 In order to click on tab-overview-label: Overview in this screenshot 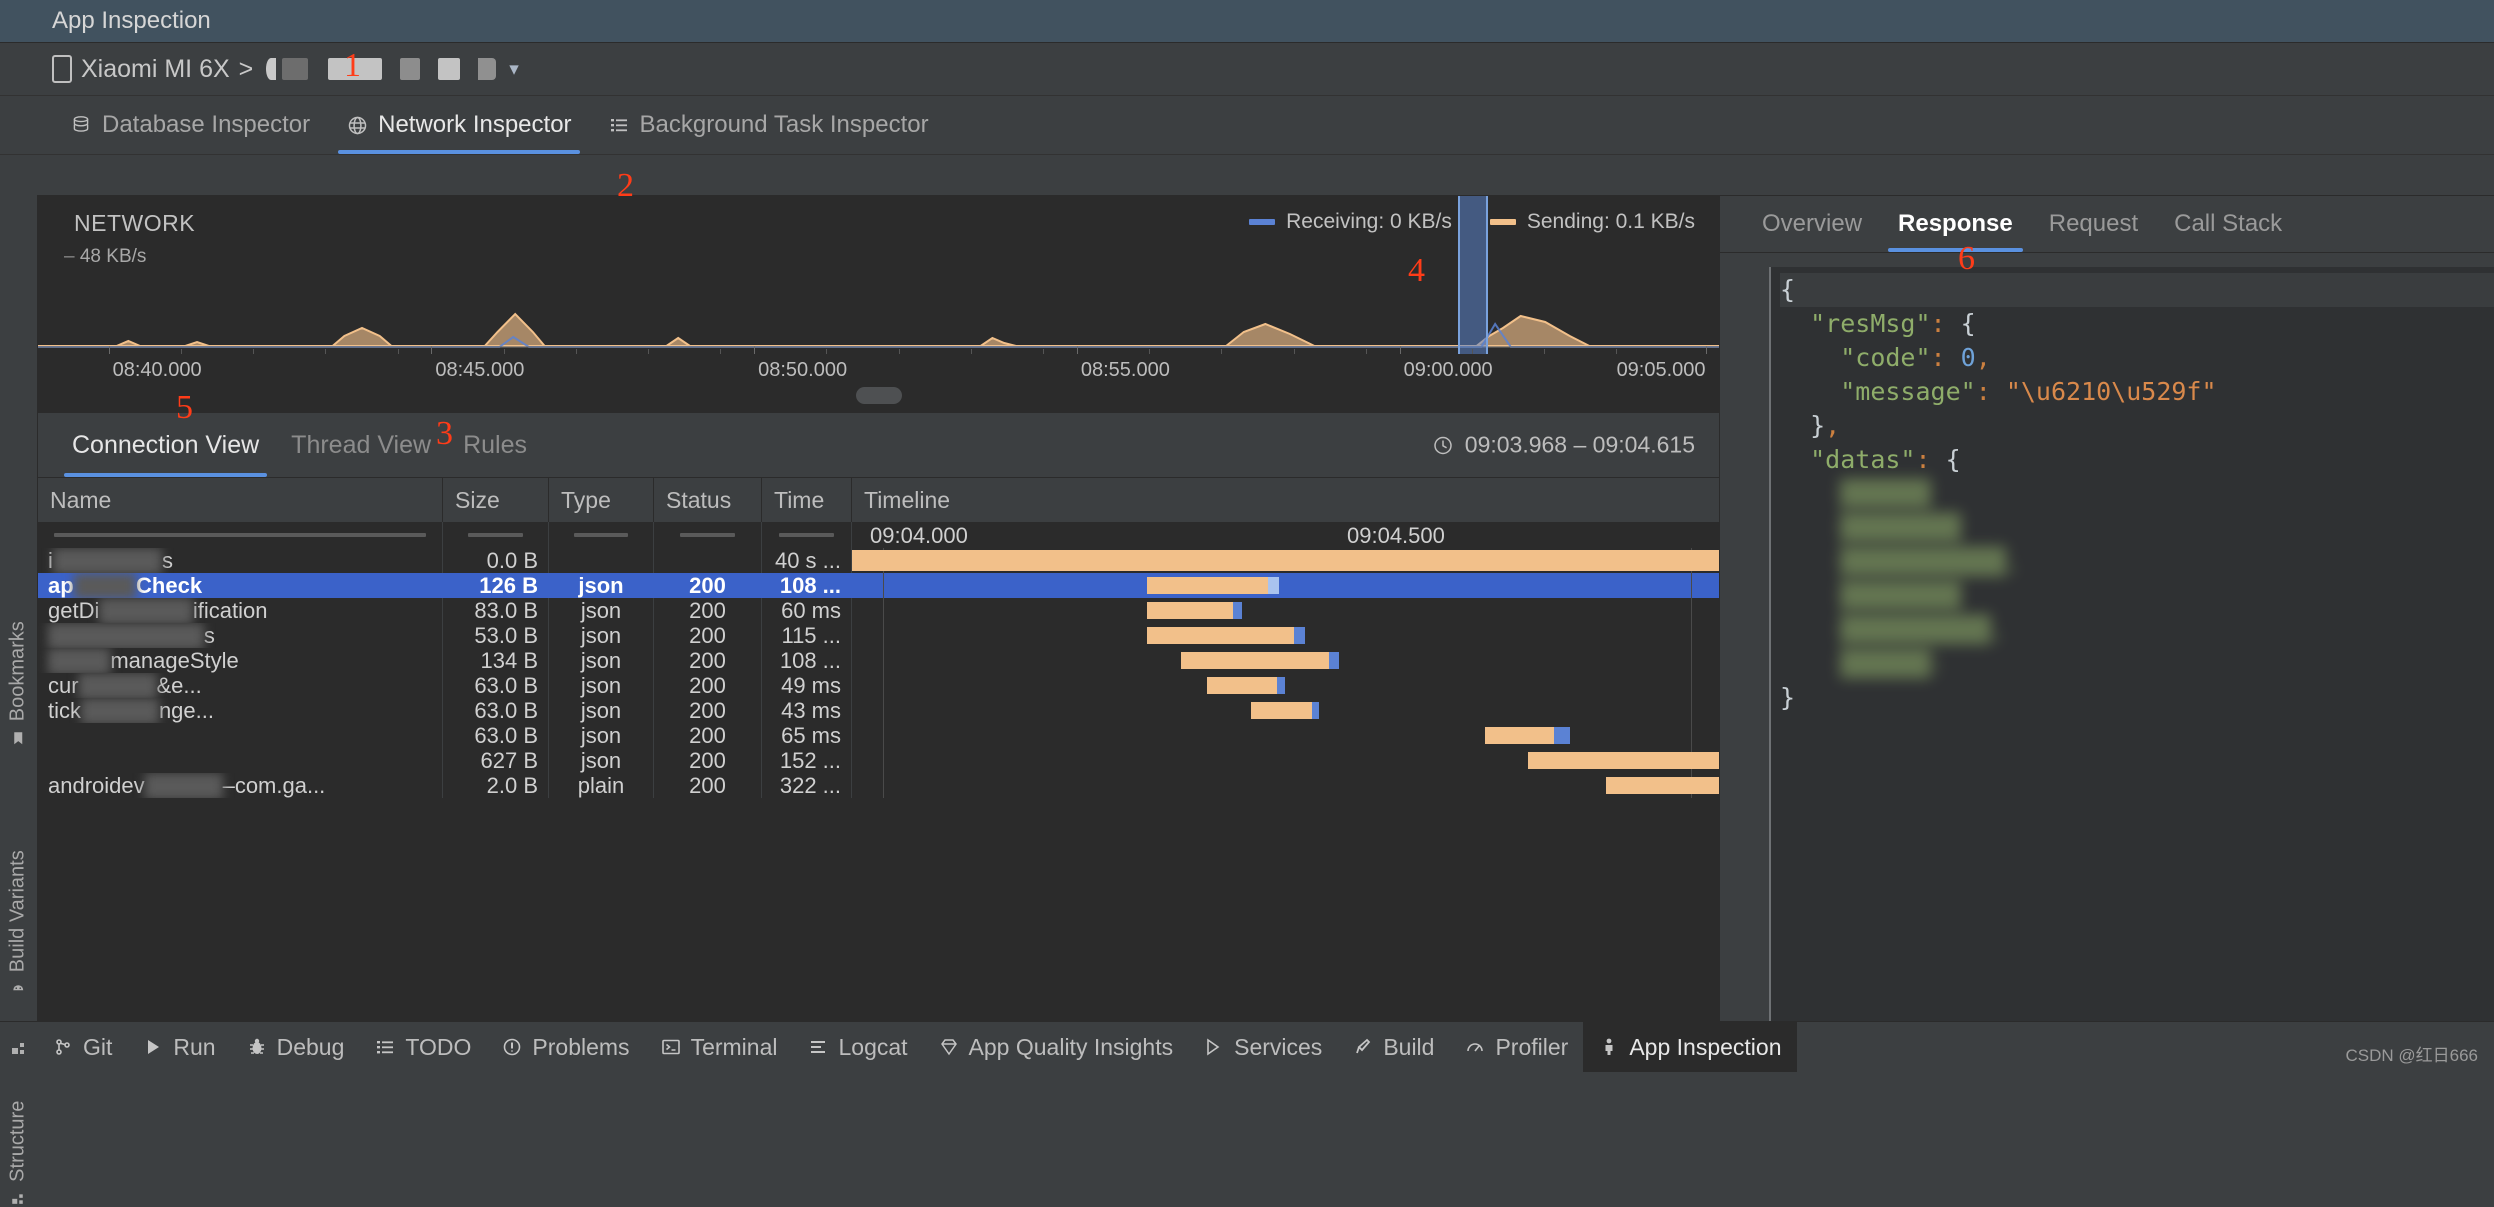, I will do `click(1812, 223)`.